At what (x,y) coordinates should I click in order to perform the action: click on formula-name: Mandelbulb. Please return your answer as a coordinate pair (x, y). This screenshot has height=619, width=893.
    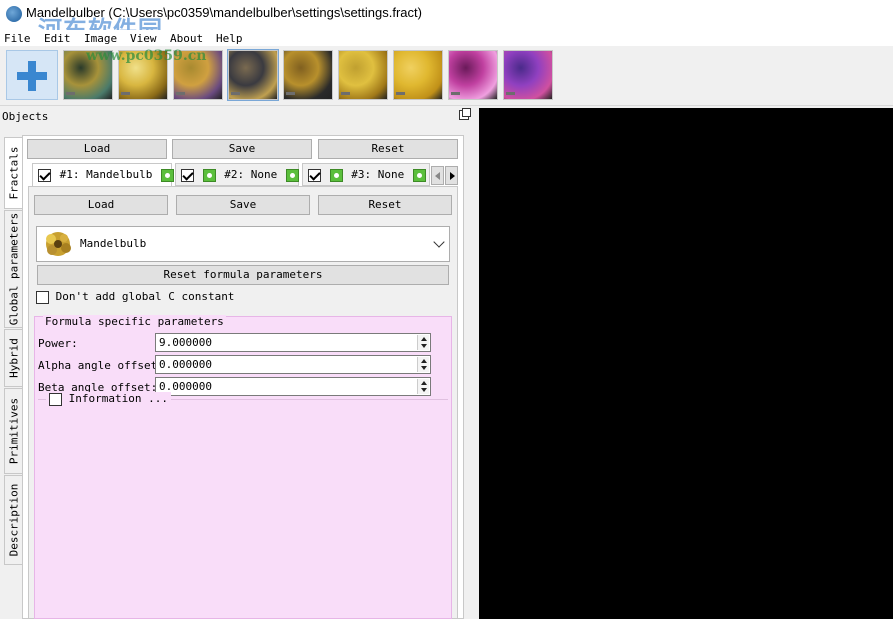
    Looking at the image, I should click on (113, 243).